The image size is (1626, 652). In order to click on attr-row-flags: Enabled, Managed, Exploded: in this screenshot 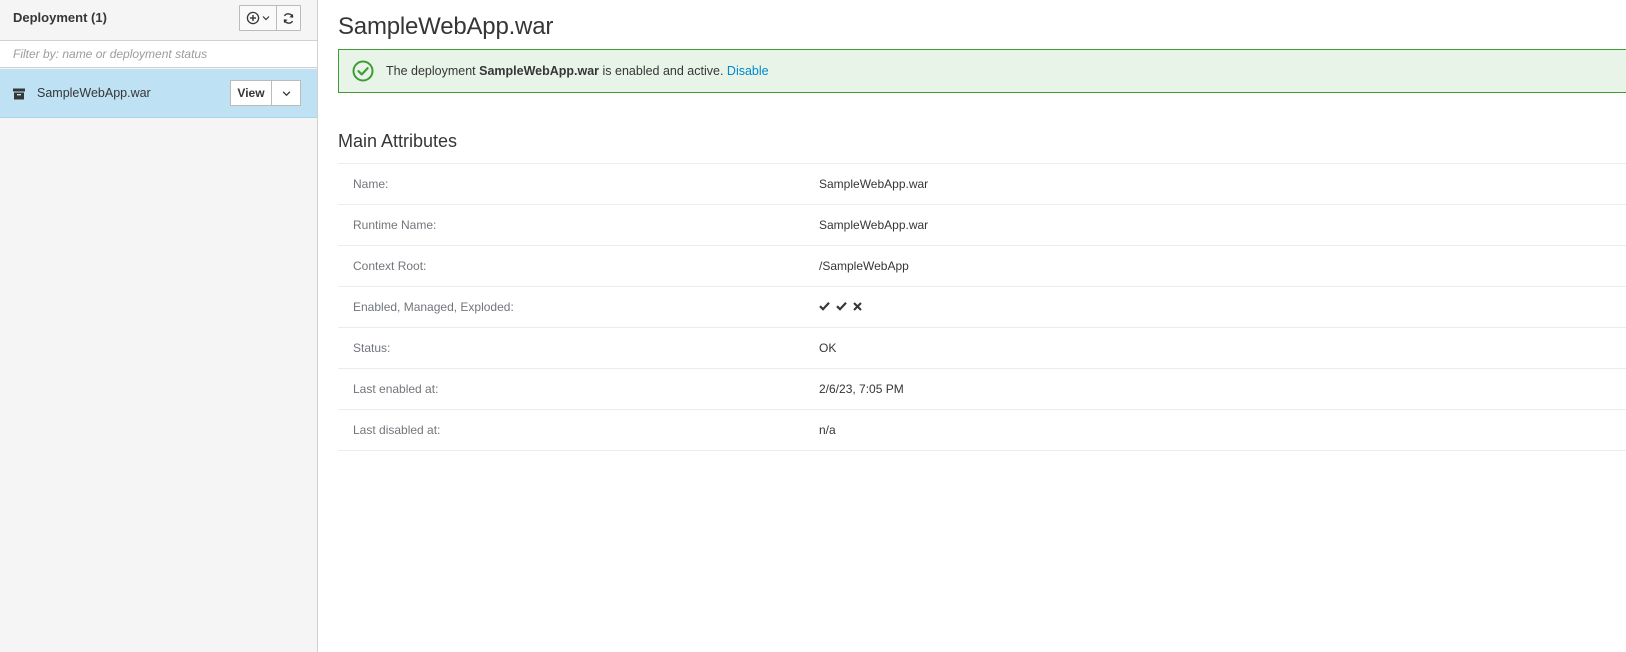, I will do `click(982, 307)`.